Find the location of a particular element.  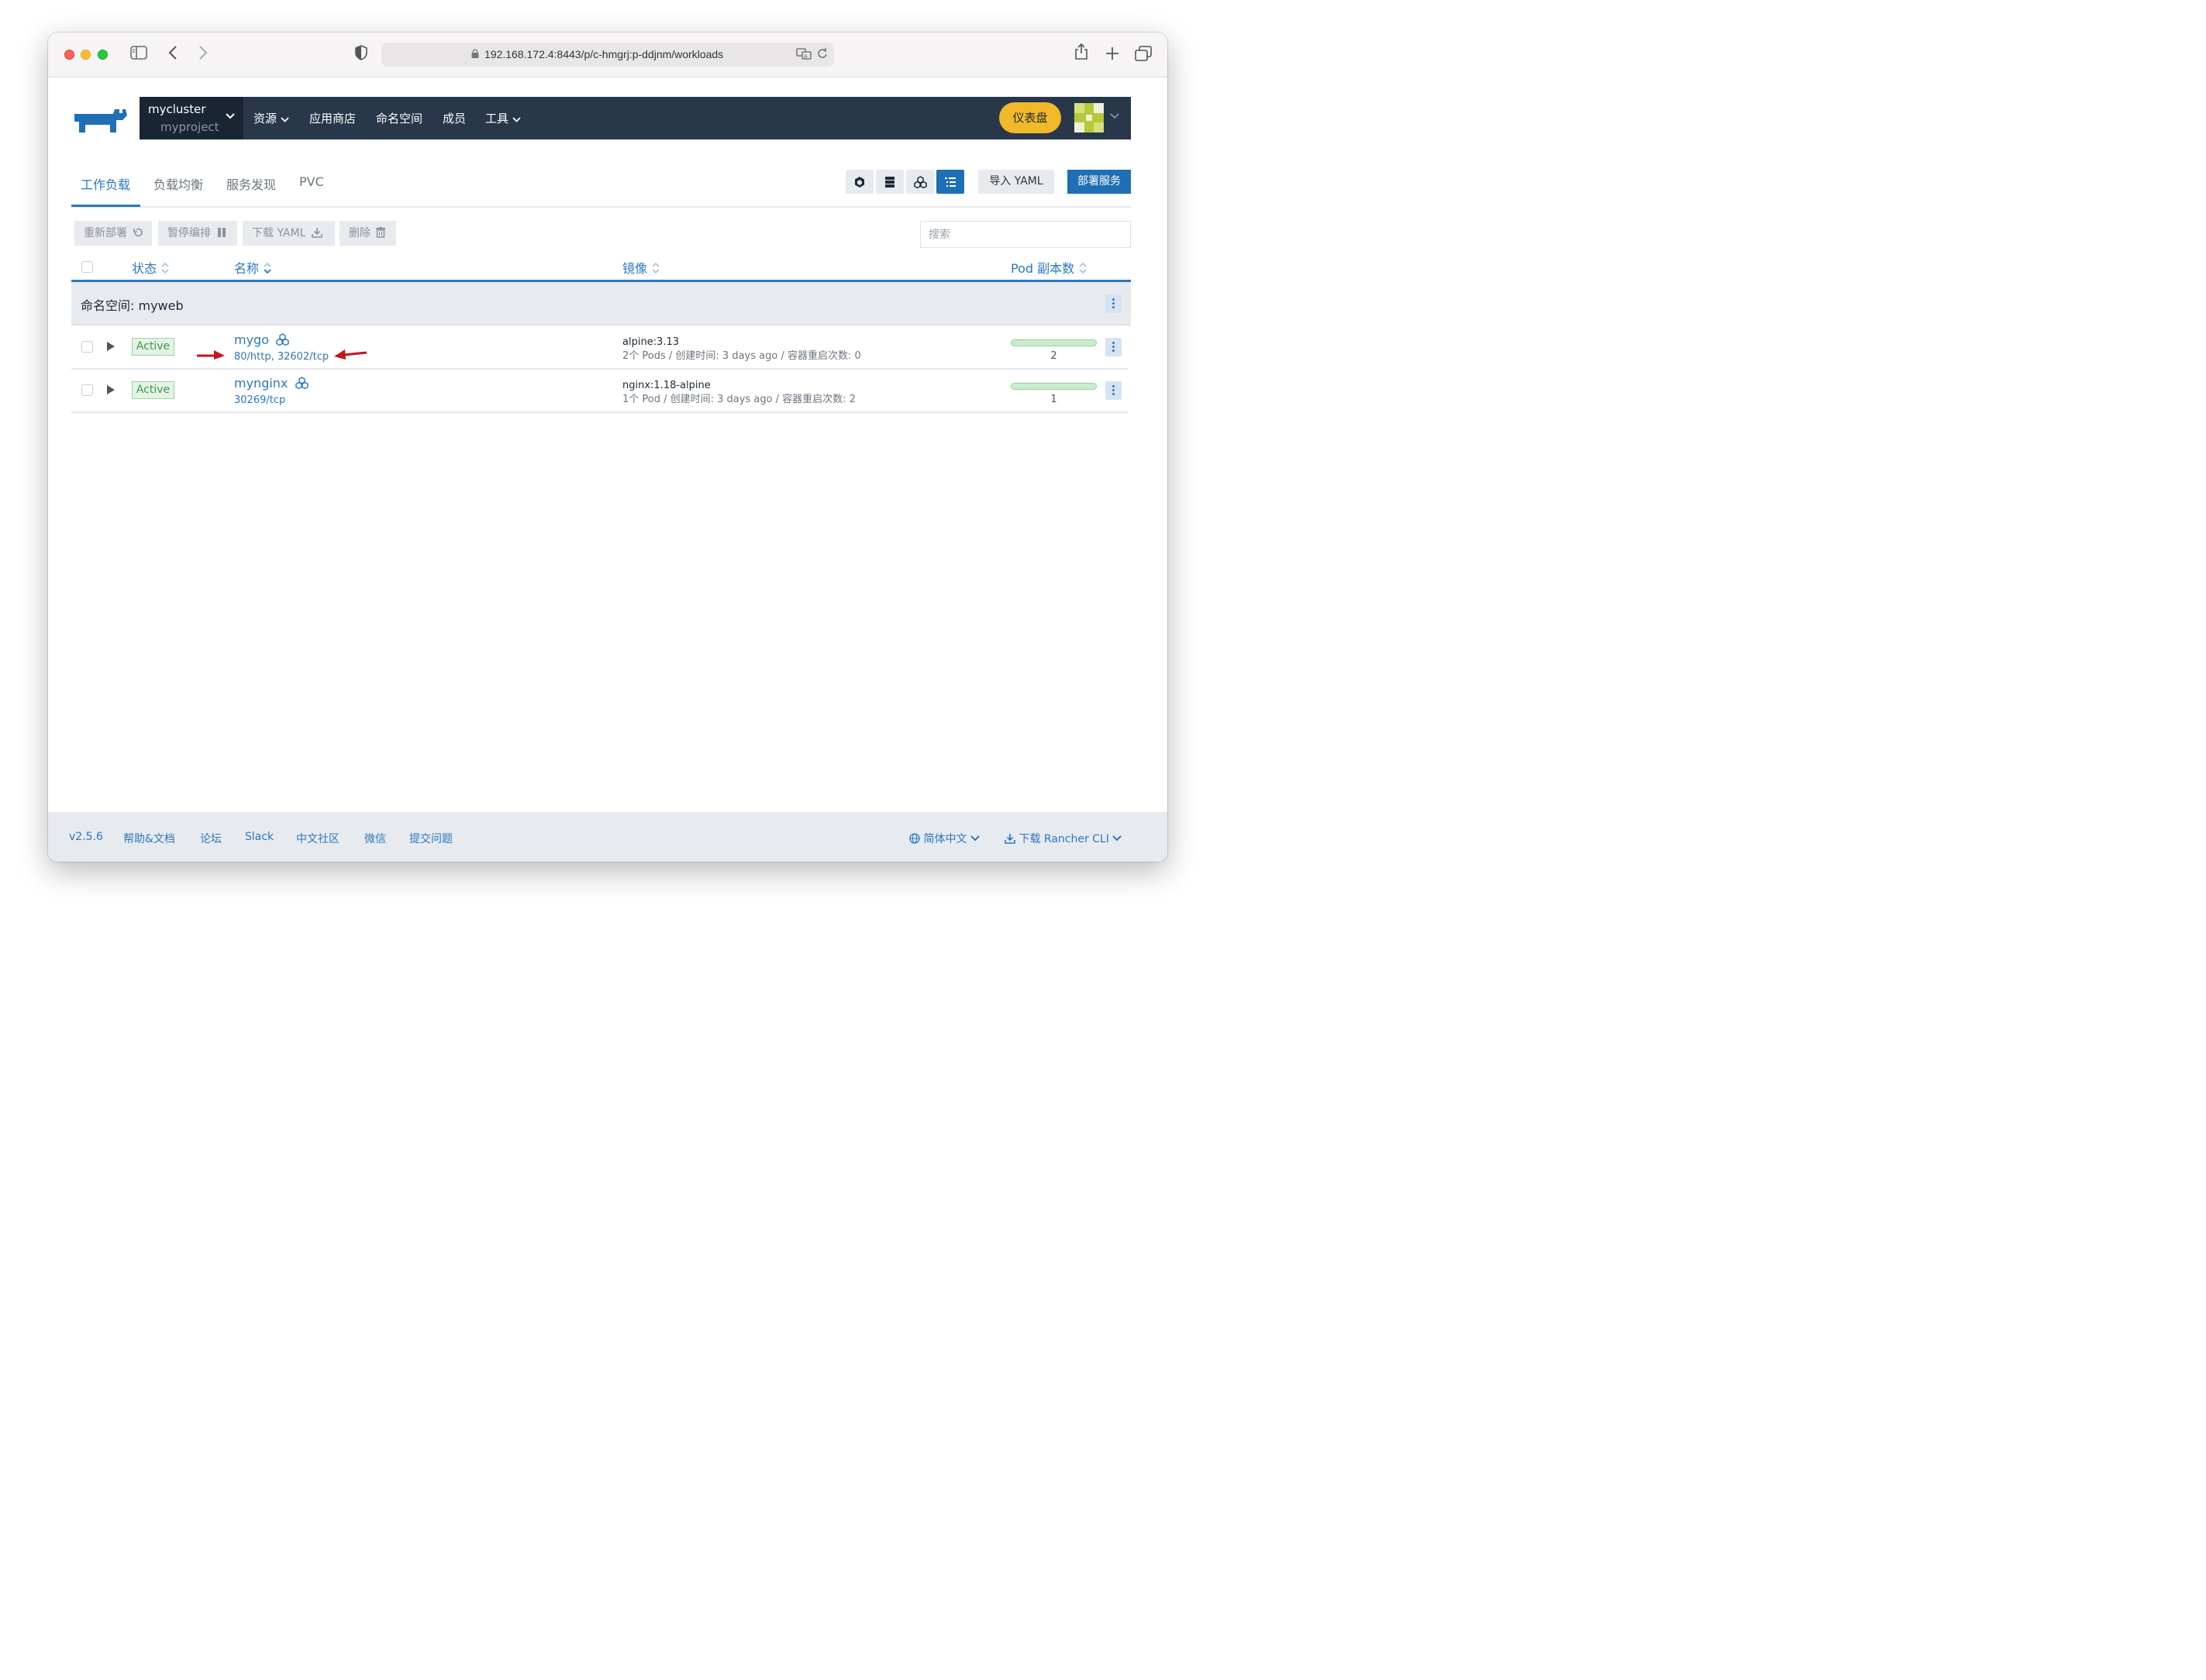

column-header-image: 镜像 is located at coordinates (641, 267).